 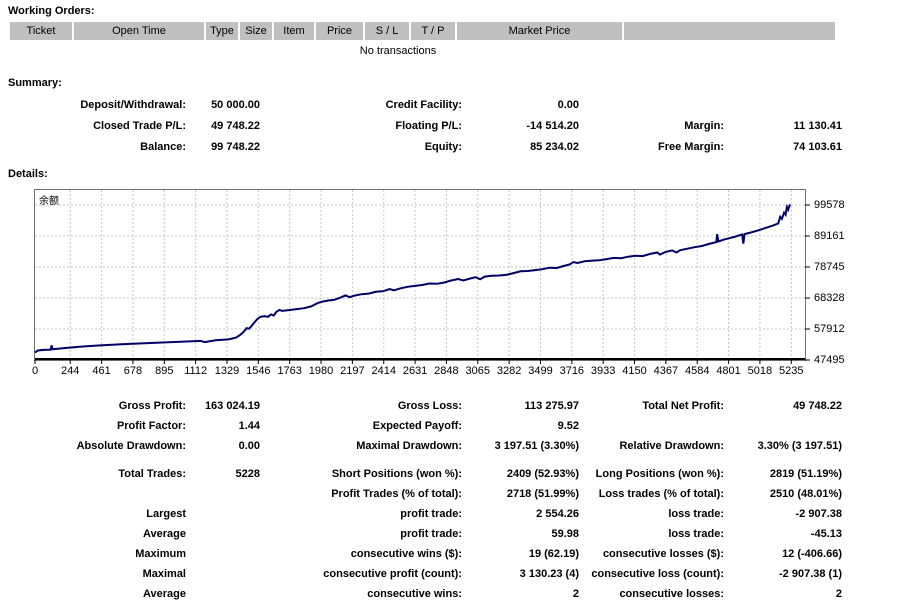 I want to click on stat-value: 19 (62.19), so click(x=553, y=554).